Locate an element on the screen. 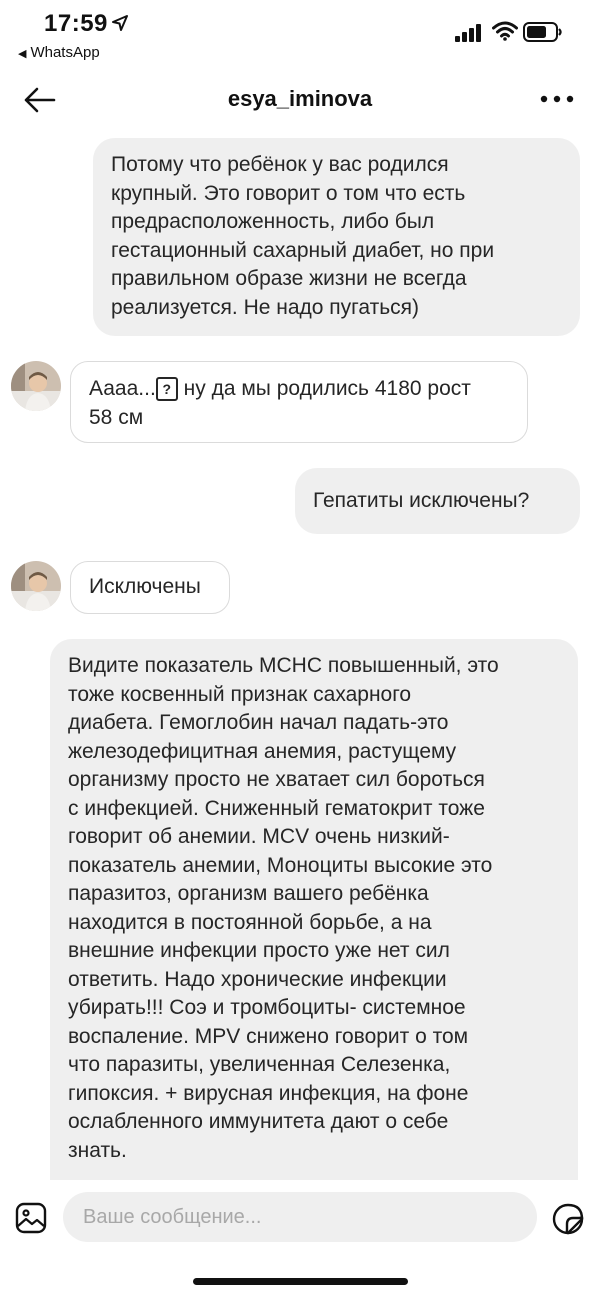  message-line: крупный. Это говорит о том что есть is located at coordinates (288, 193).